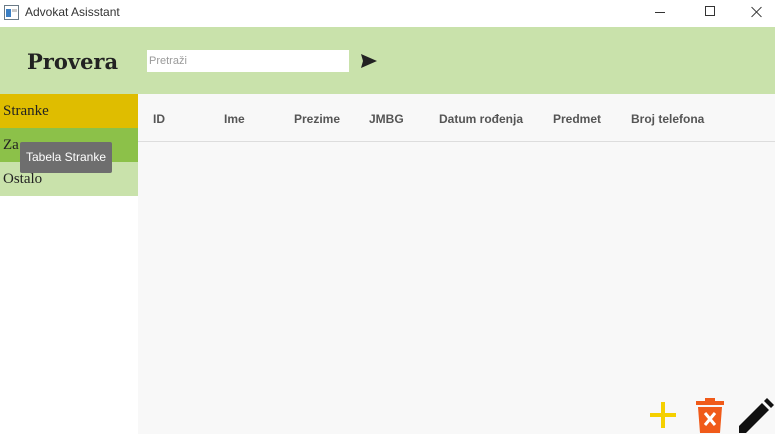 This screenshot has height=434, width=775. I want to click on search-input, so click(248, 61).